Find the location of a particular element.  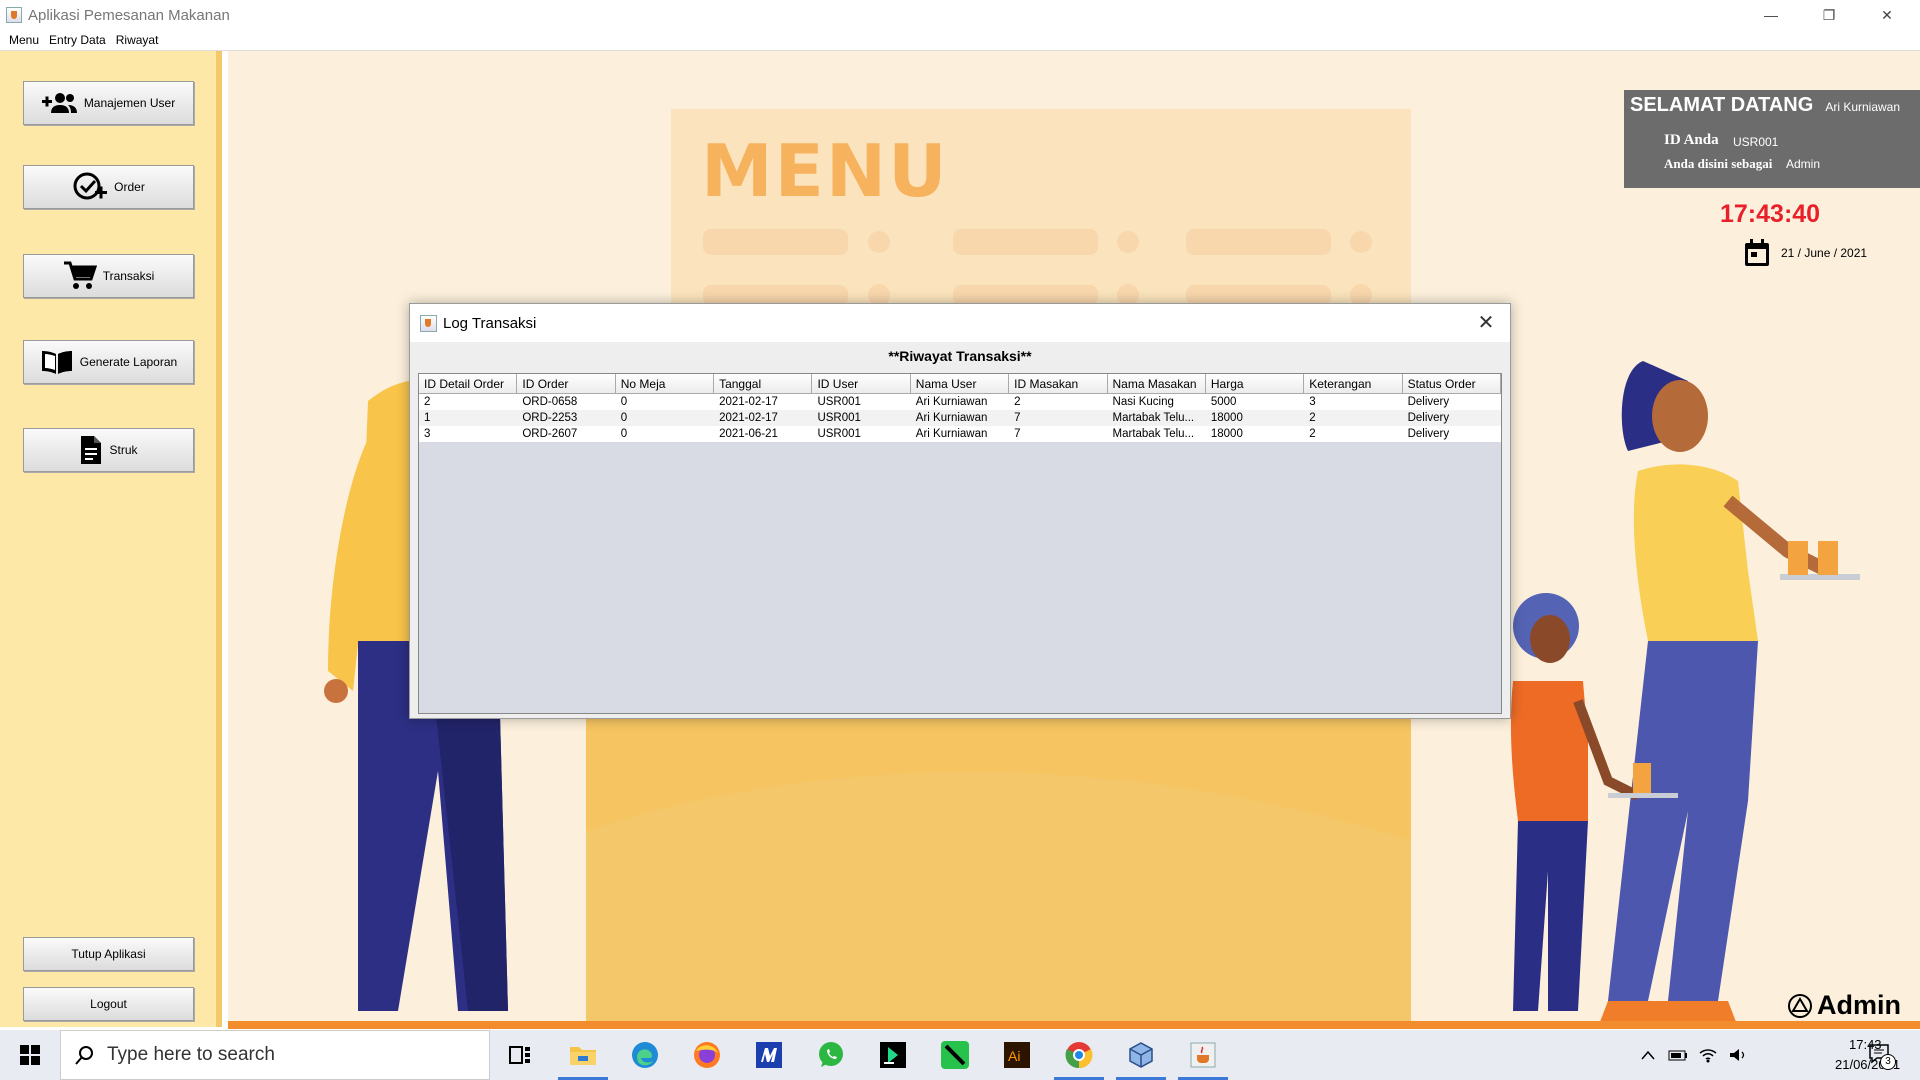

maximize-button: ❐ is located at coordinates (1829, 15).